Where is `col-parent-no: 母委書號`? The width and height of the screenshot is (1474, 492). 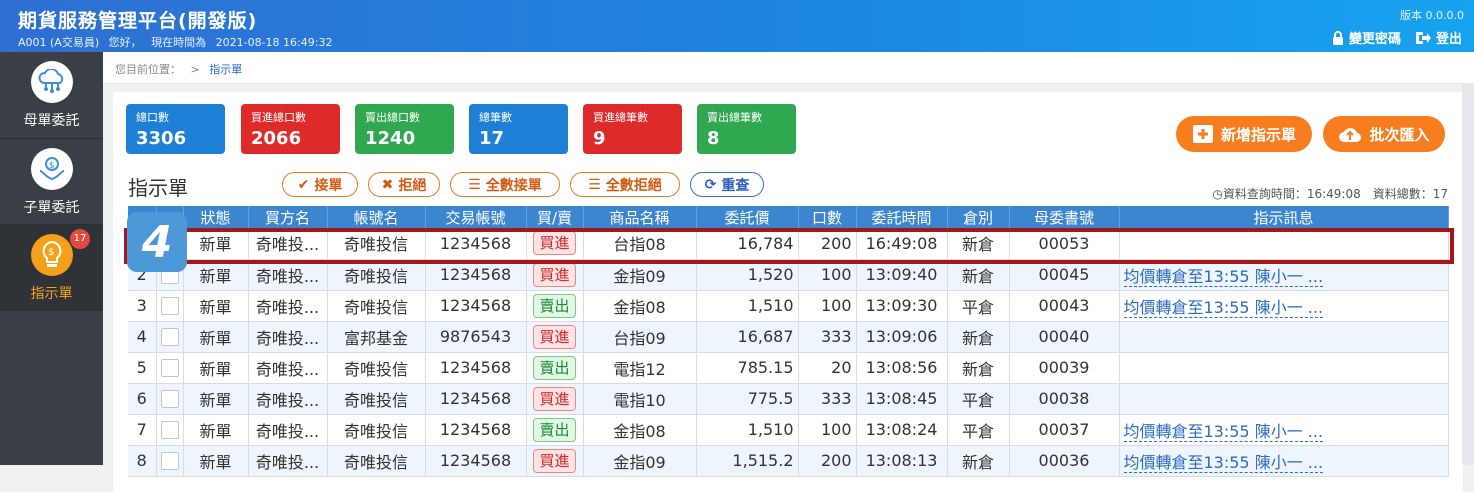
col-parent-no: 母委書號 is located at coordinates (1064, 217).